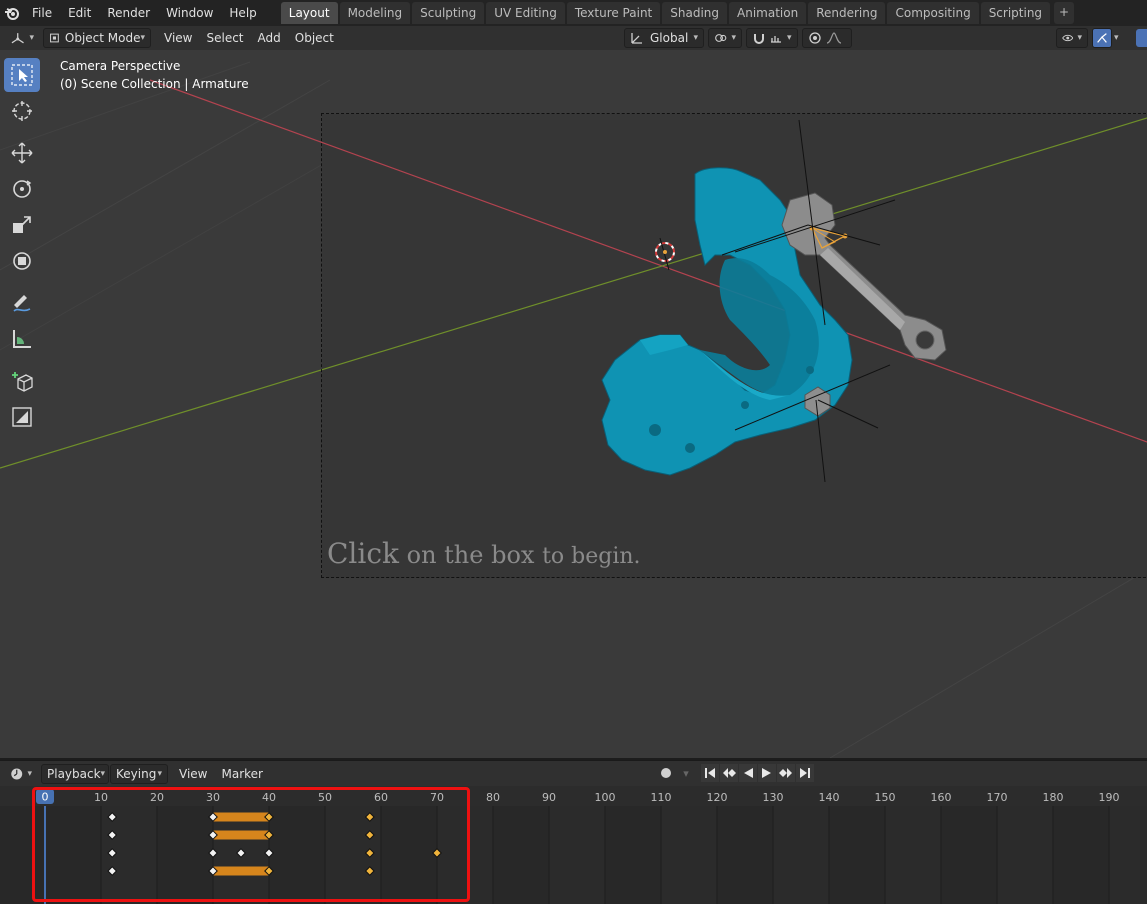 The image size is (1147, 904). What do you see at coordinates (375, 13) in the screenshot?
I see `tab-modeling: Modeling` at bounding box center [375, 13].